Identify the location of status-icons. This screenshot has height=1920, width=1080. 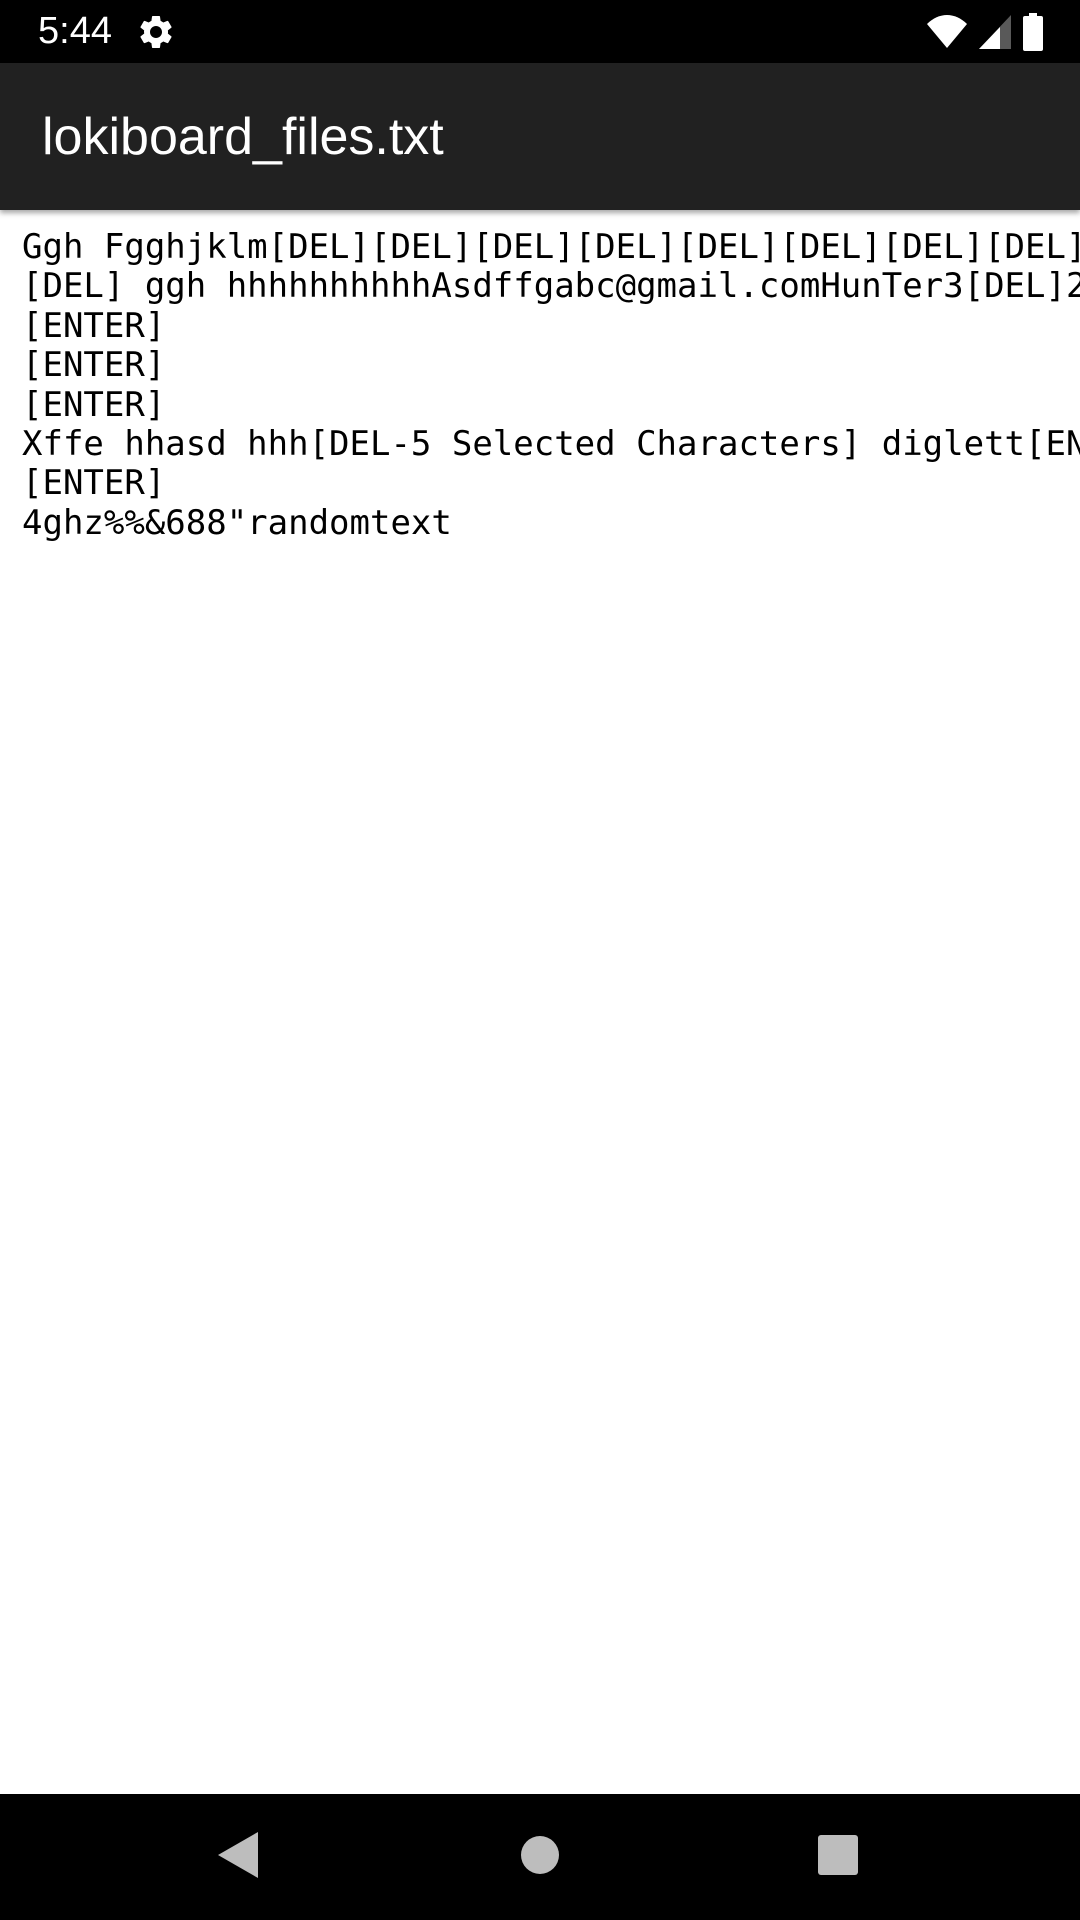
(985, 32).